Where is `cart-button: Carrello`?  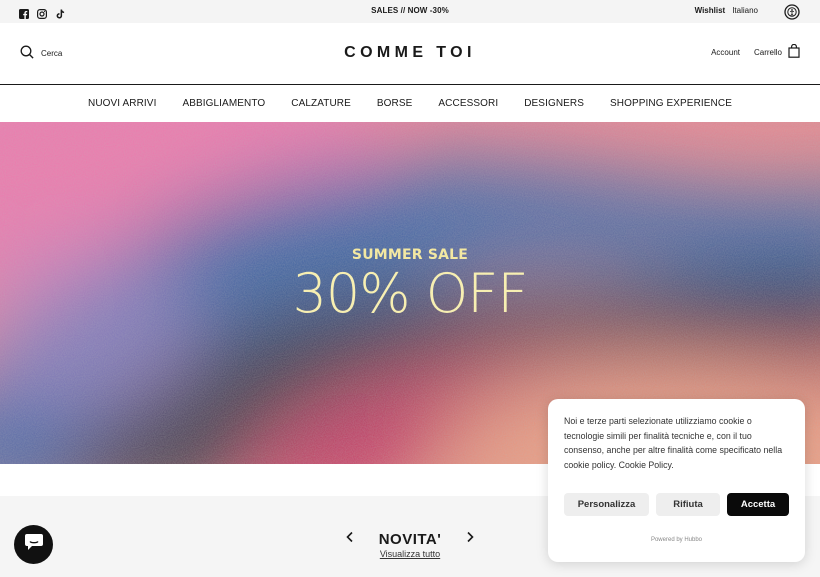
cart-button: Carrello is located at coordinates (776, 51).